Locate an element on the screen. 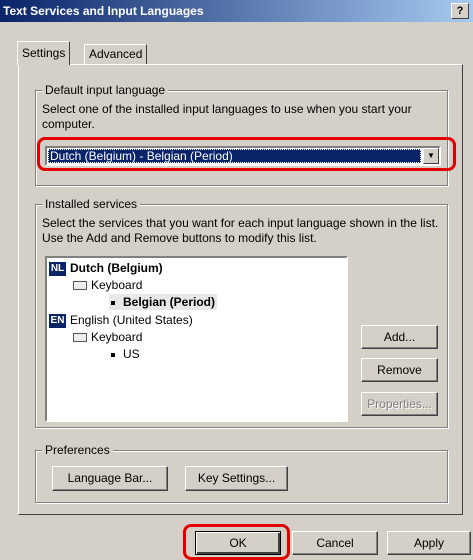 The width and height of the screenshot is (473, 560). title-bar: Text Services and Input Languages ? is located at coordinates (236, 11).